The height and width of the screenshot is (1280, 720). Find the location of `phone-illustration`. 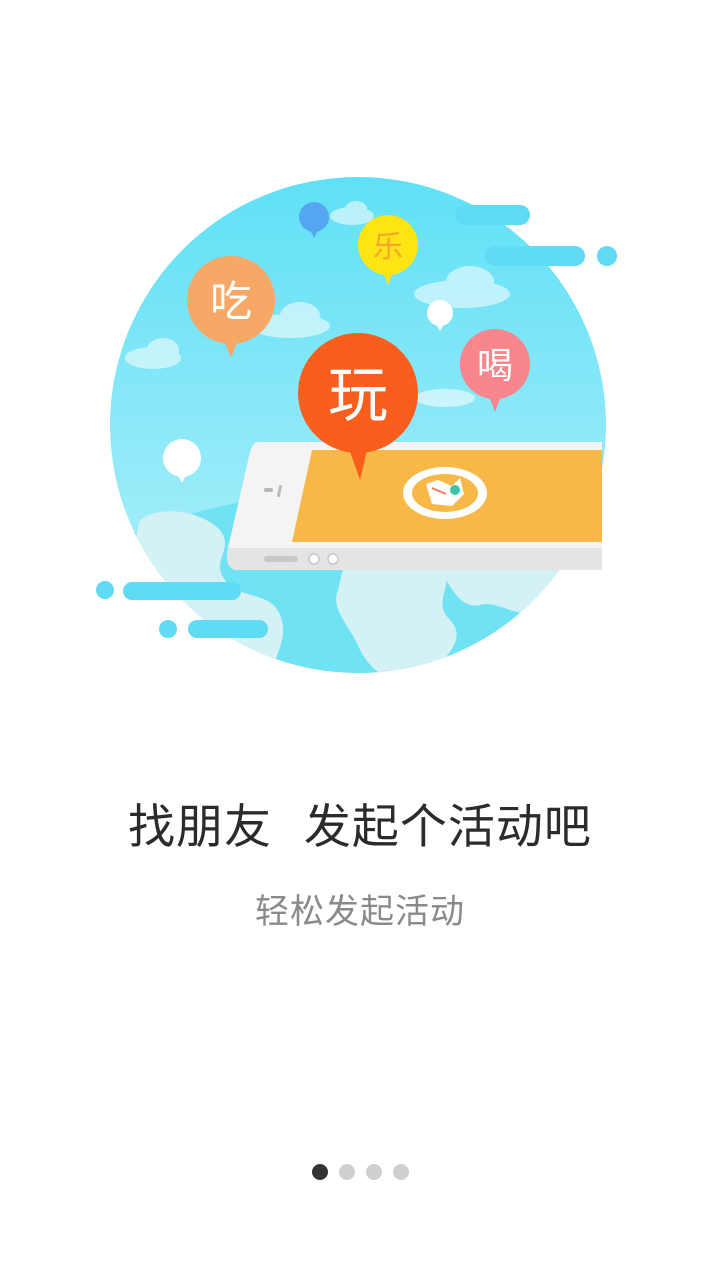

phone-illustration is located at coordinates (414, 506).